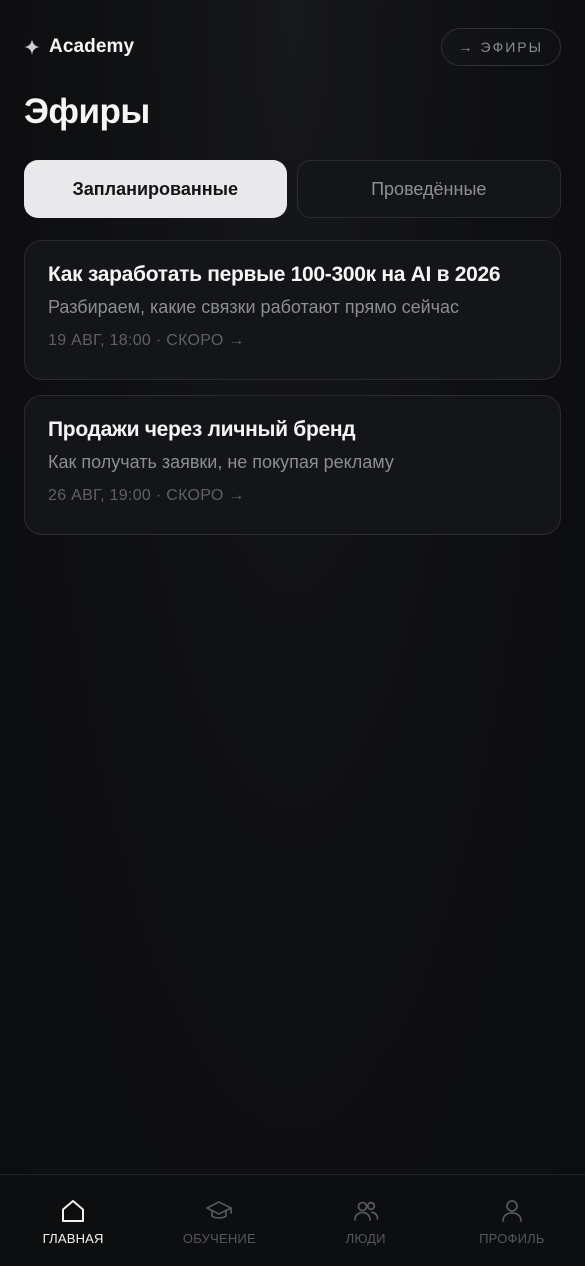 The width and height of the screenshot is (585, 1266). I want to click on brand-name: Academy, so click(92, 46).